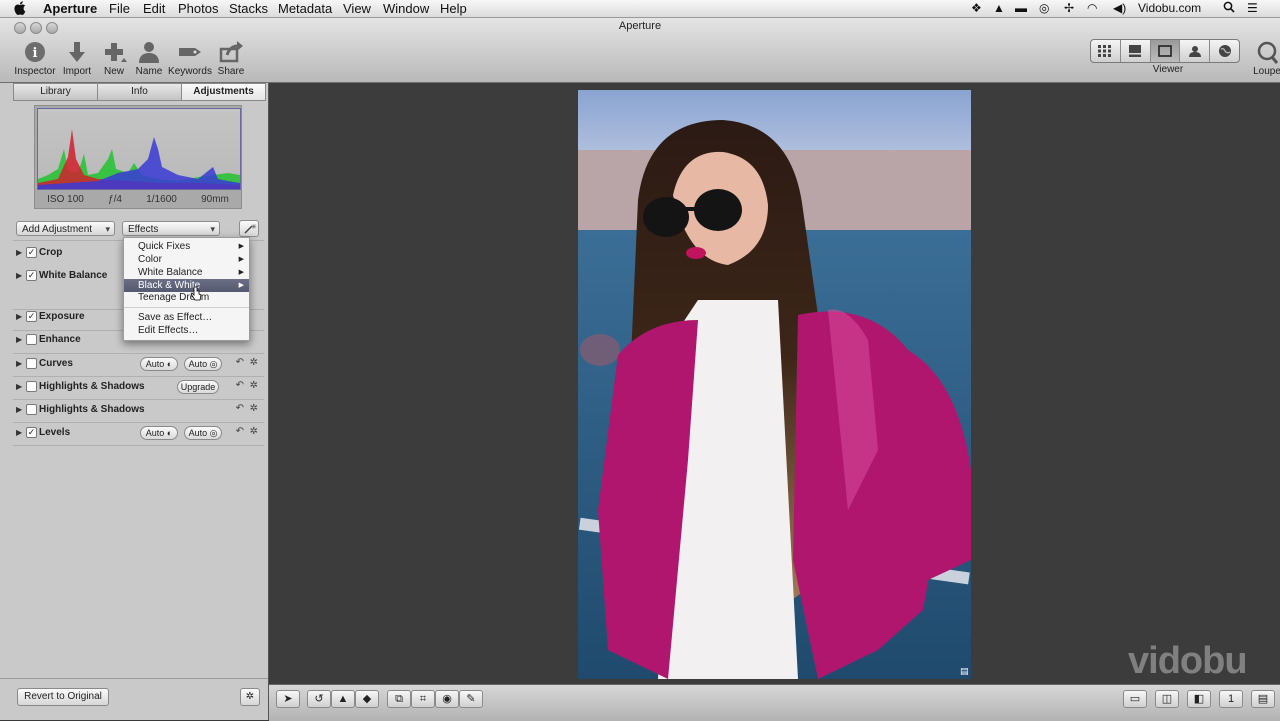 This screenshot has width=1280, height=721. I want to click on menu-item-teenage-dream: Teenage Dream, so click(186, 297).